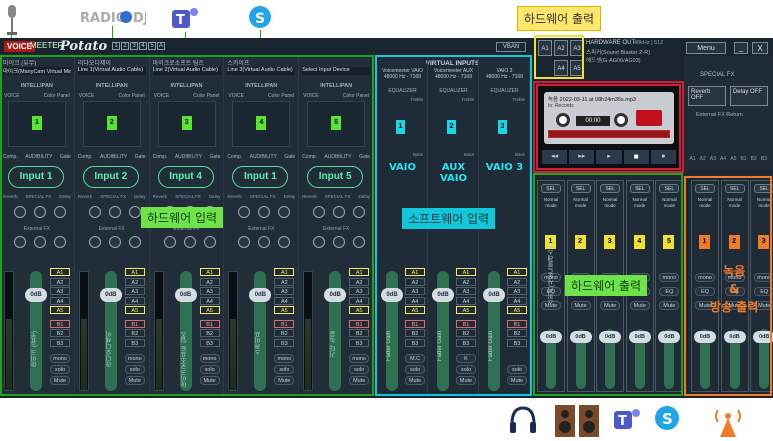  Describe the element at coordinates (152, 46) in the screenshot. I see `header-chip: 5` at that location.